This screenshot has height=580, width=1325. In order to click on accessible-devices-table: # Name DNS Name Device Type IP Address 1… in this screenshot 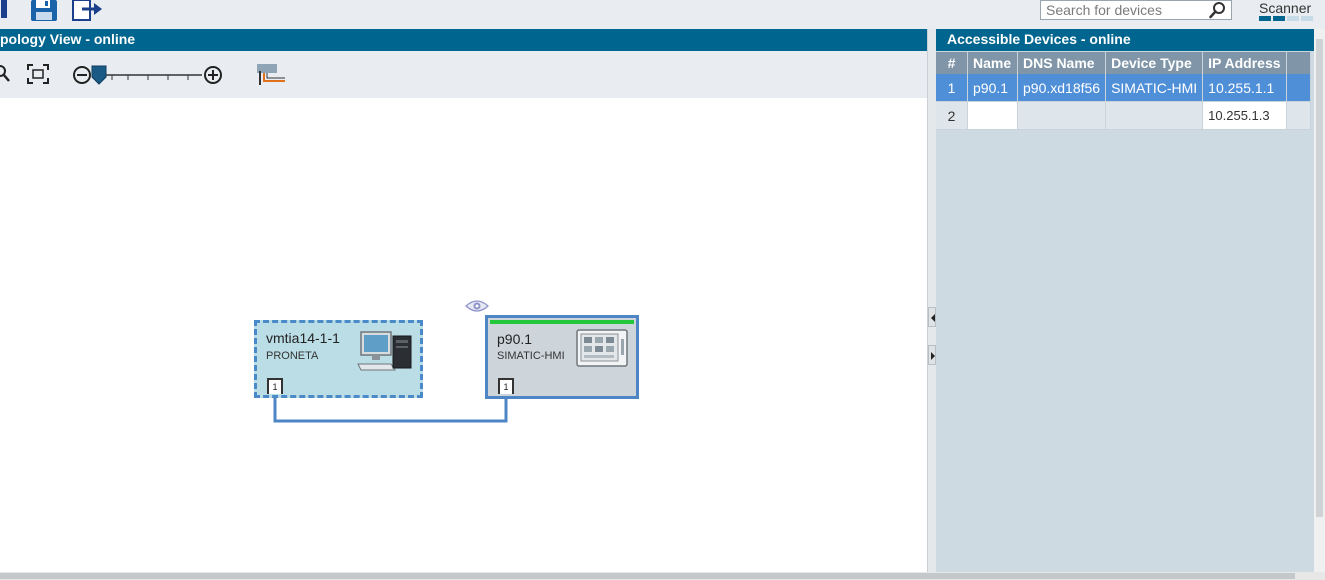, I will do `click(1123, 91)`.